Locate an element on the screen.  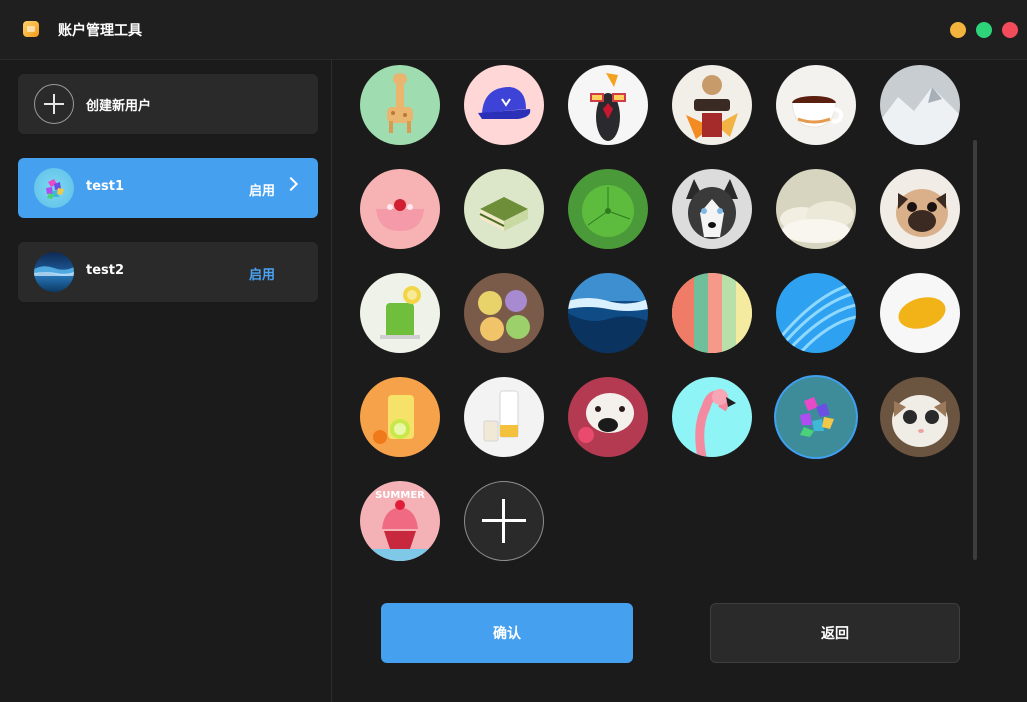
avatar-clouds is located at coordinates (816, 209).